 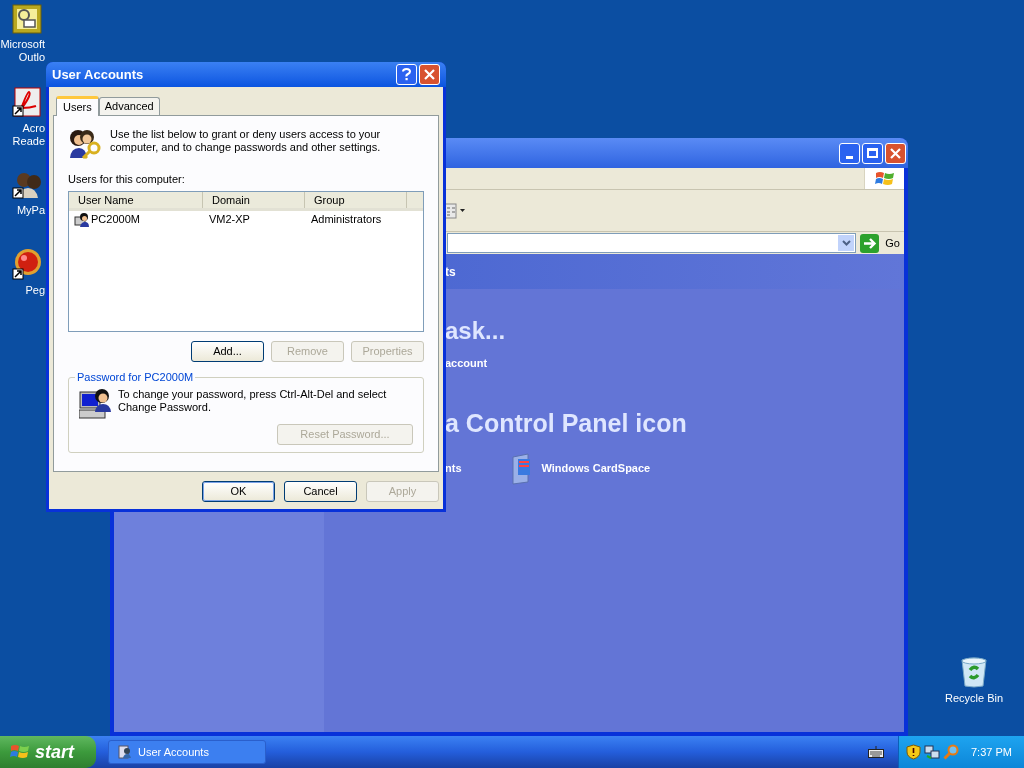 I want to click on magnifier-icon, so click(x=951, y=752).